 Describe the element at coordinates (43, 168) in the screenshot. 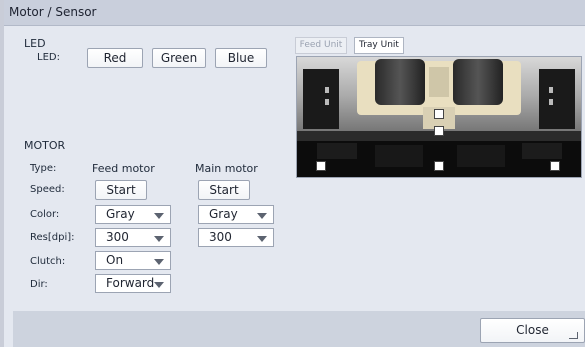

I see `type-label: Type:` at that location.